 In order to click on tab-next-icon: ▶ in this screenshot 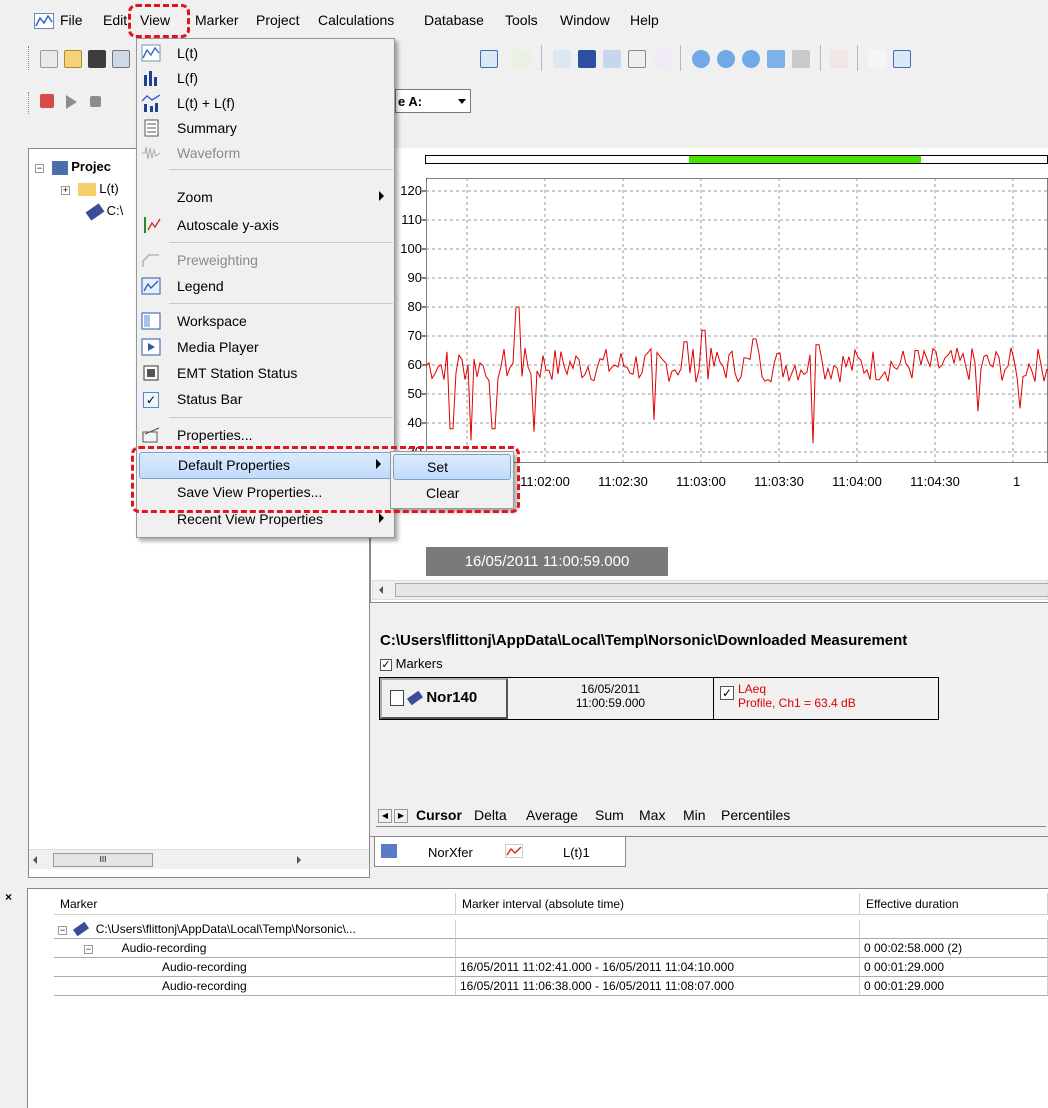, I will do `click(401, 816)`.